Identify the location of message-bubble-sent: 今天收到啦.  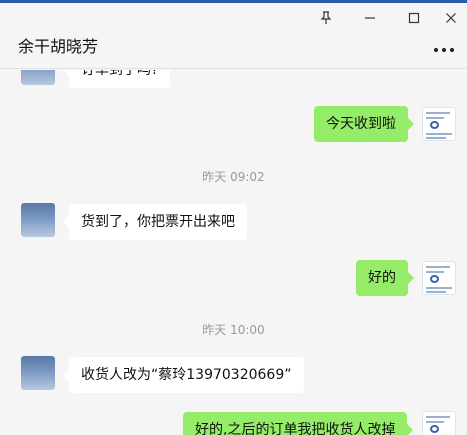
(364, 124).